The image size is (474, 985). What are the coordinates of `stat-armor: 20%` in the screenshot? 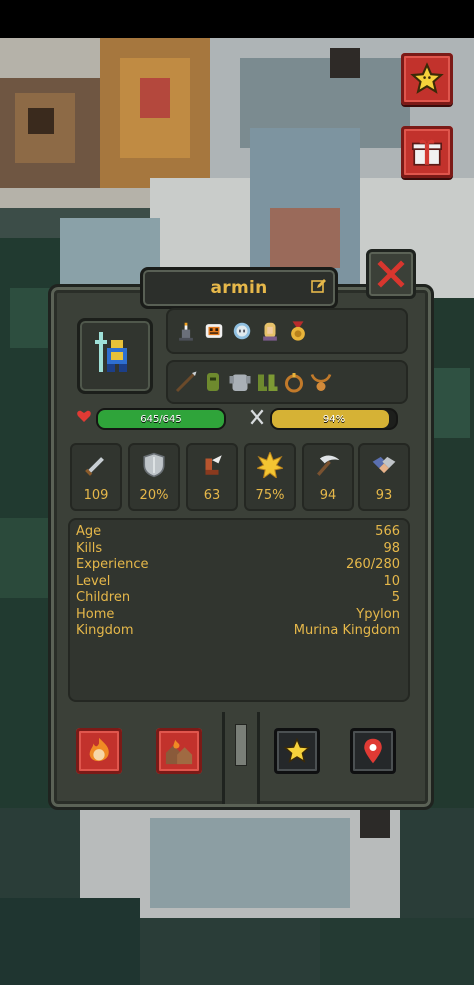 It's located at (154, 477).